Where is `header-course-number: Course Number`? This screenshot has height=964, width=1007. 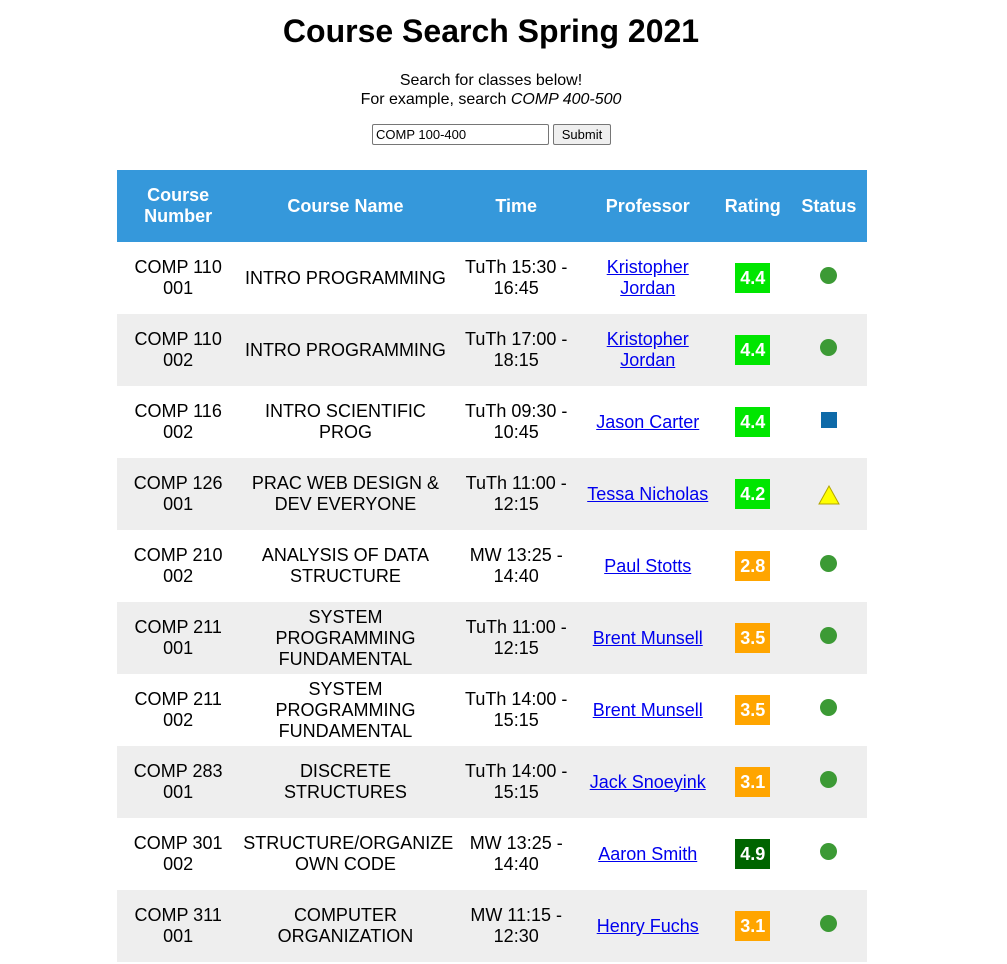
header-course-number: Course Number is located at coordinates (178, 206).